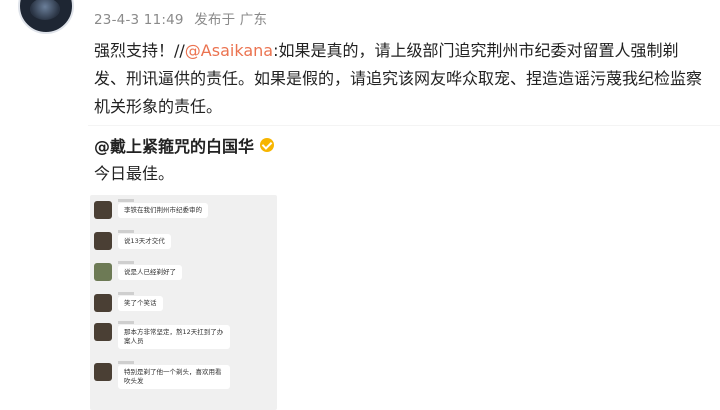 This screenshot has width=720, height=410. I want to click on chat-bubble: 那本方非常坚定，熬12天扛到了办案人员, so click(174, 337).